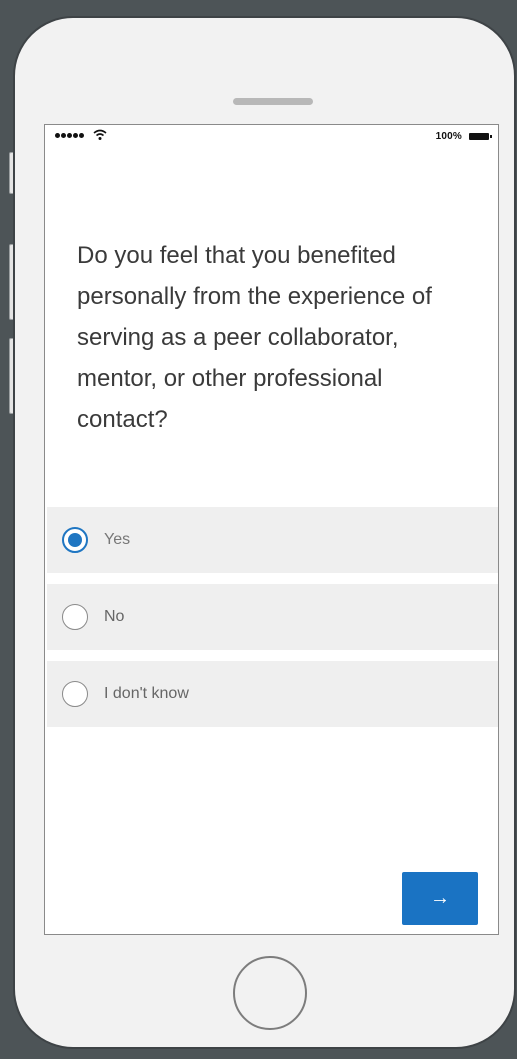 The height and width of the screenshot is (1059, 517). I want to click on option-label: I don't know, so click(146, 693).